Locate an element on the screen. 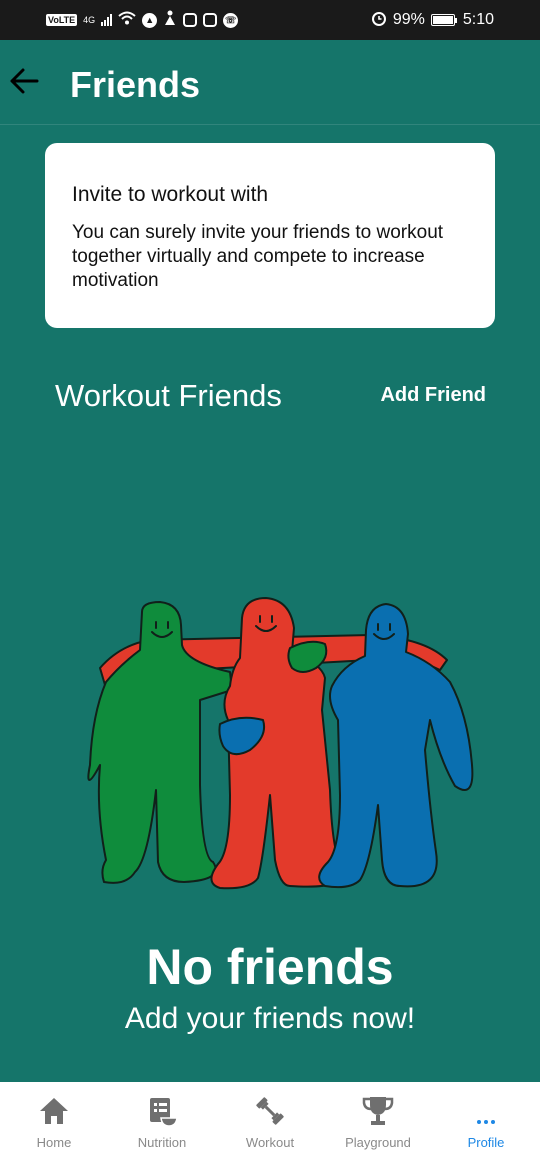 This screenshot has height=1156, width=540. status-icons-left: VoLTE 4G ▲ ☏ is located at coordinates (142, 20).